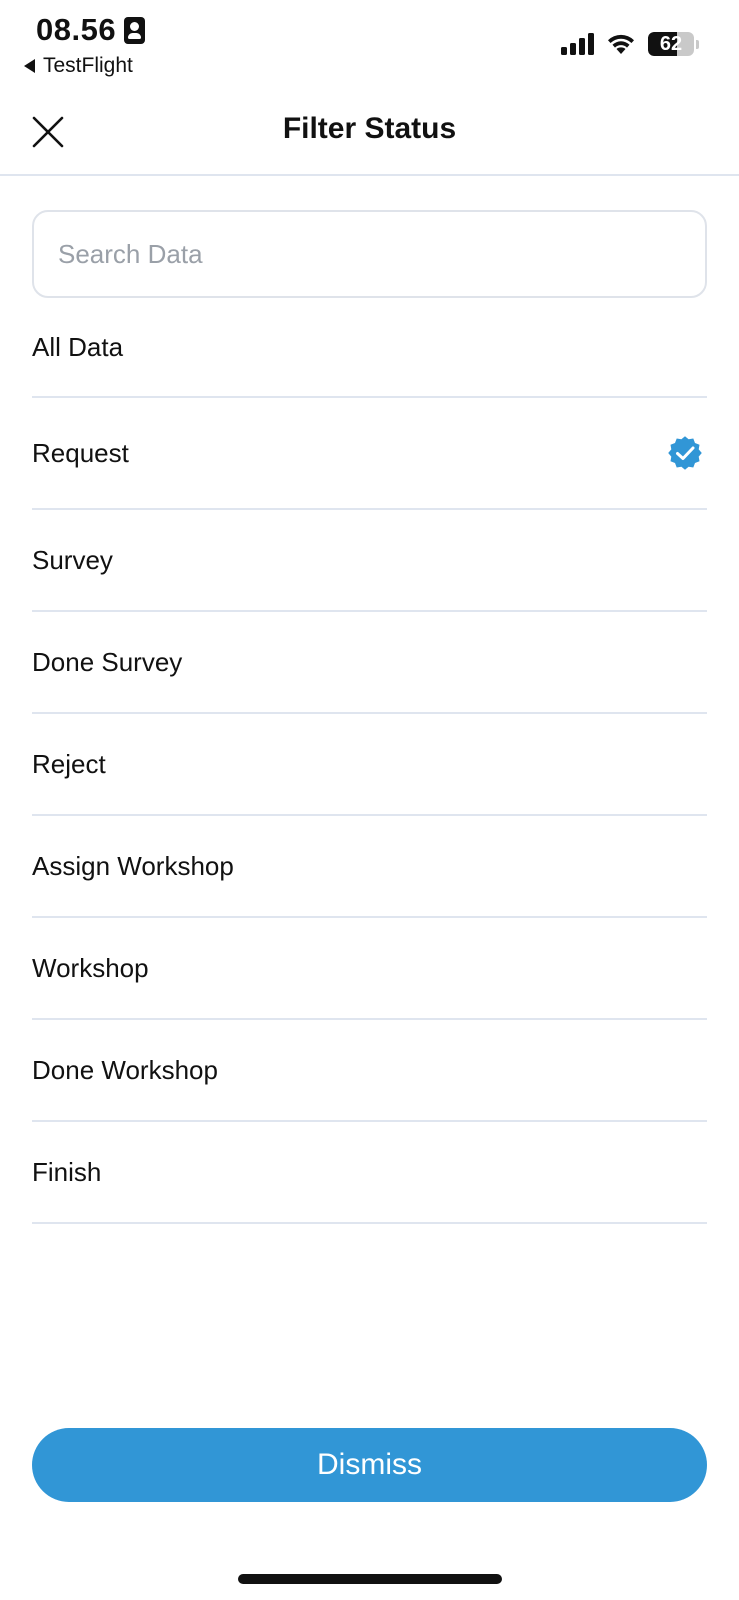 This screenshot has height=1600, width=739. Describe the element at coordinates (69, 763) in the screenshot. I see `filter-option-label: Reject` at that location.